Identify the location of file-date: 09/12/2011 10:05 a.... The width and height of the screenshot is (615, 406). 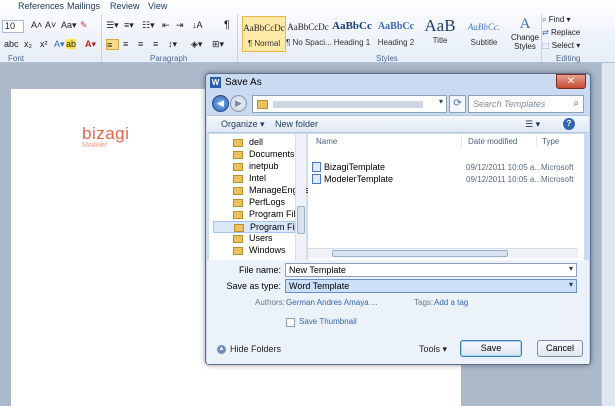
(504, 167).